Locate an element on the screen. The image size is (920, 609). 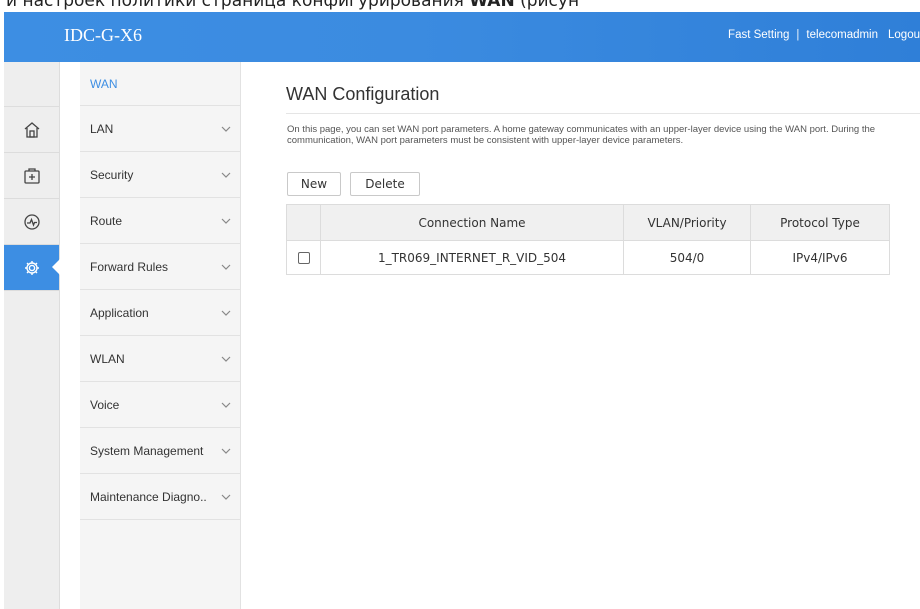
gear-icon is located at coordinates (31, 267).